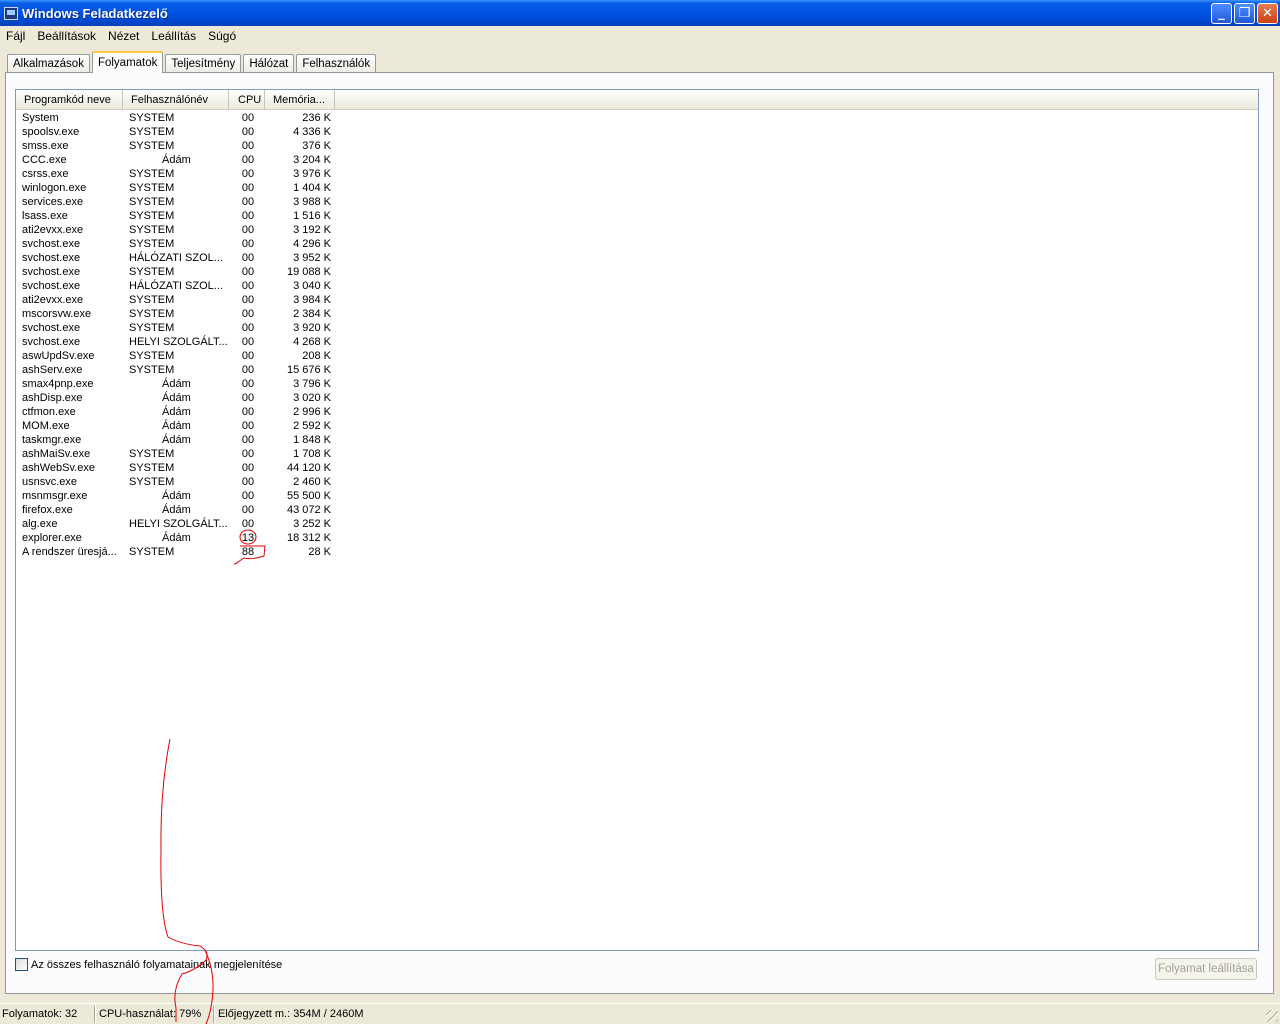 The width and height of the screenshot is (1280, 1024). Describe the element at coordinates (1272, 1016) in the screenshot. I see `resize-grip` at that location.